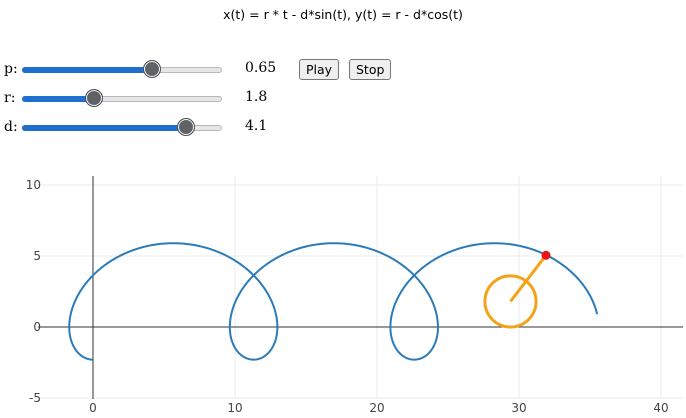  I want to click on x-tick-label: 10, so click(234, 408).